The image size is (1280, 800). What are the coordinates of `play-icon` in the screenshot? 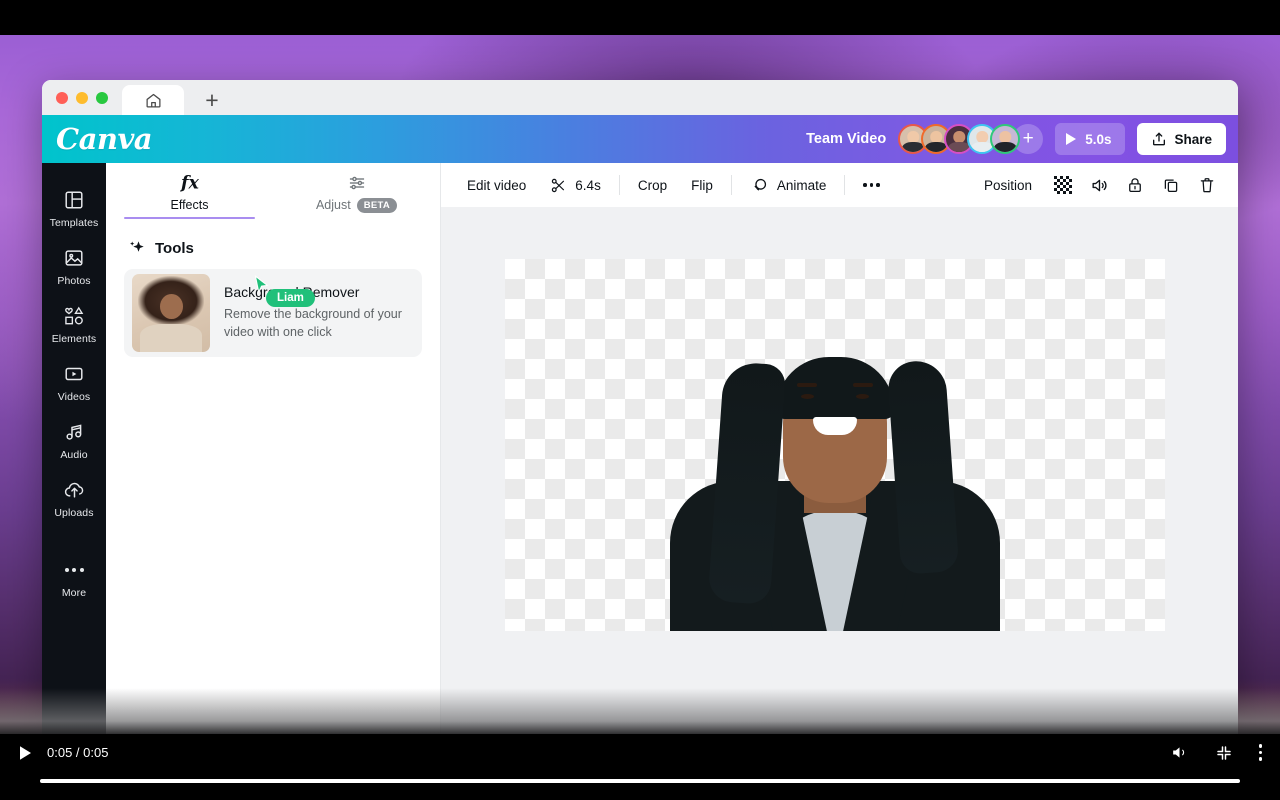 It's located at (1071, 139).